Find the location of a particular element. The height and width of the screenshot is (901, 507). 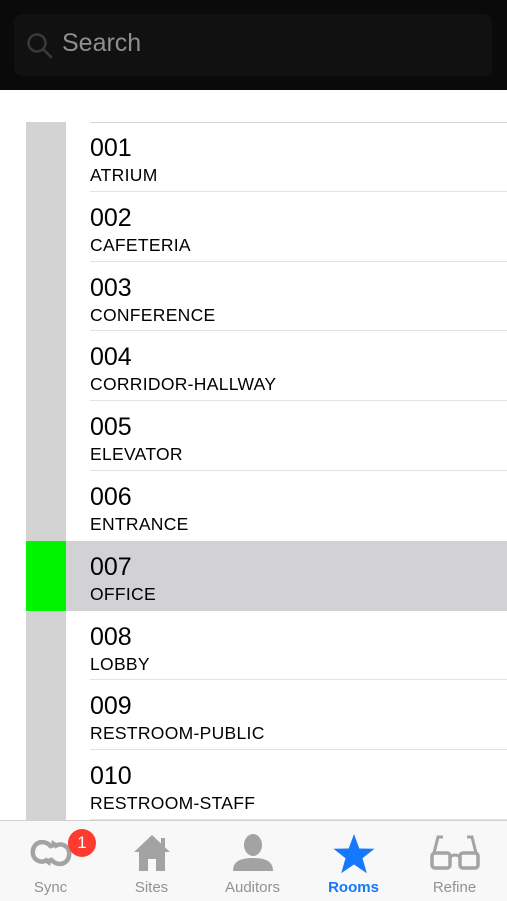

room-name: CAFETERIA is located at coordinates (140, 244).